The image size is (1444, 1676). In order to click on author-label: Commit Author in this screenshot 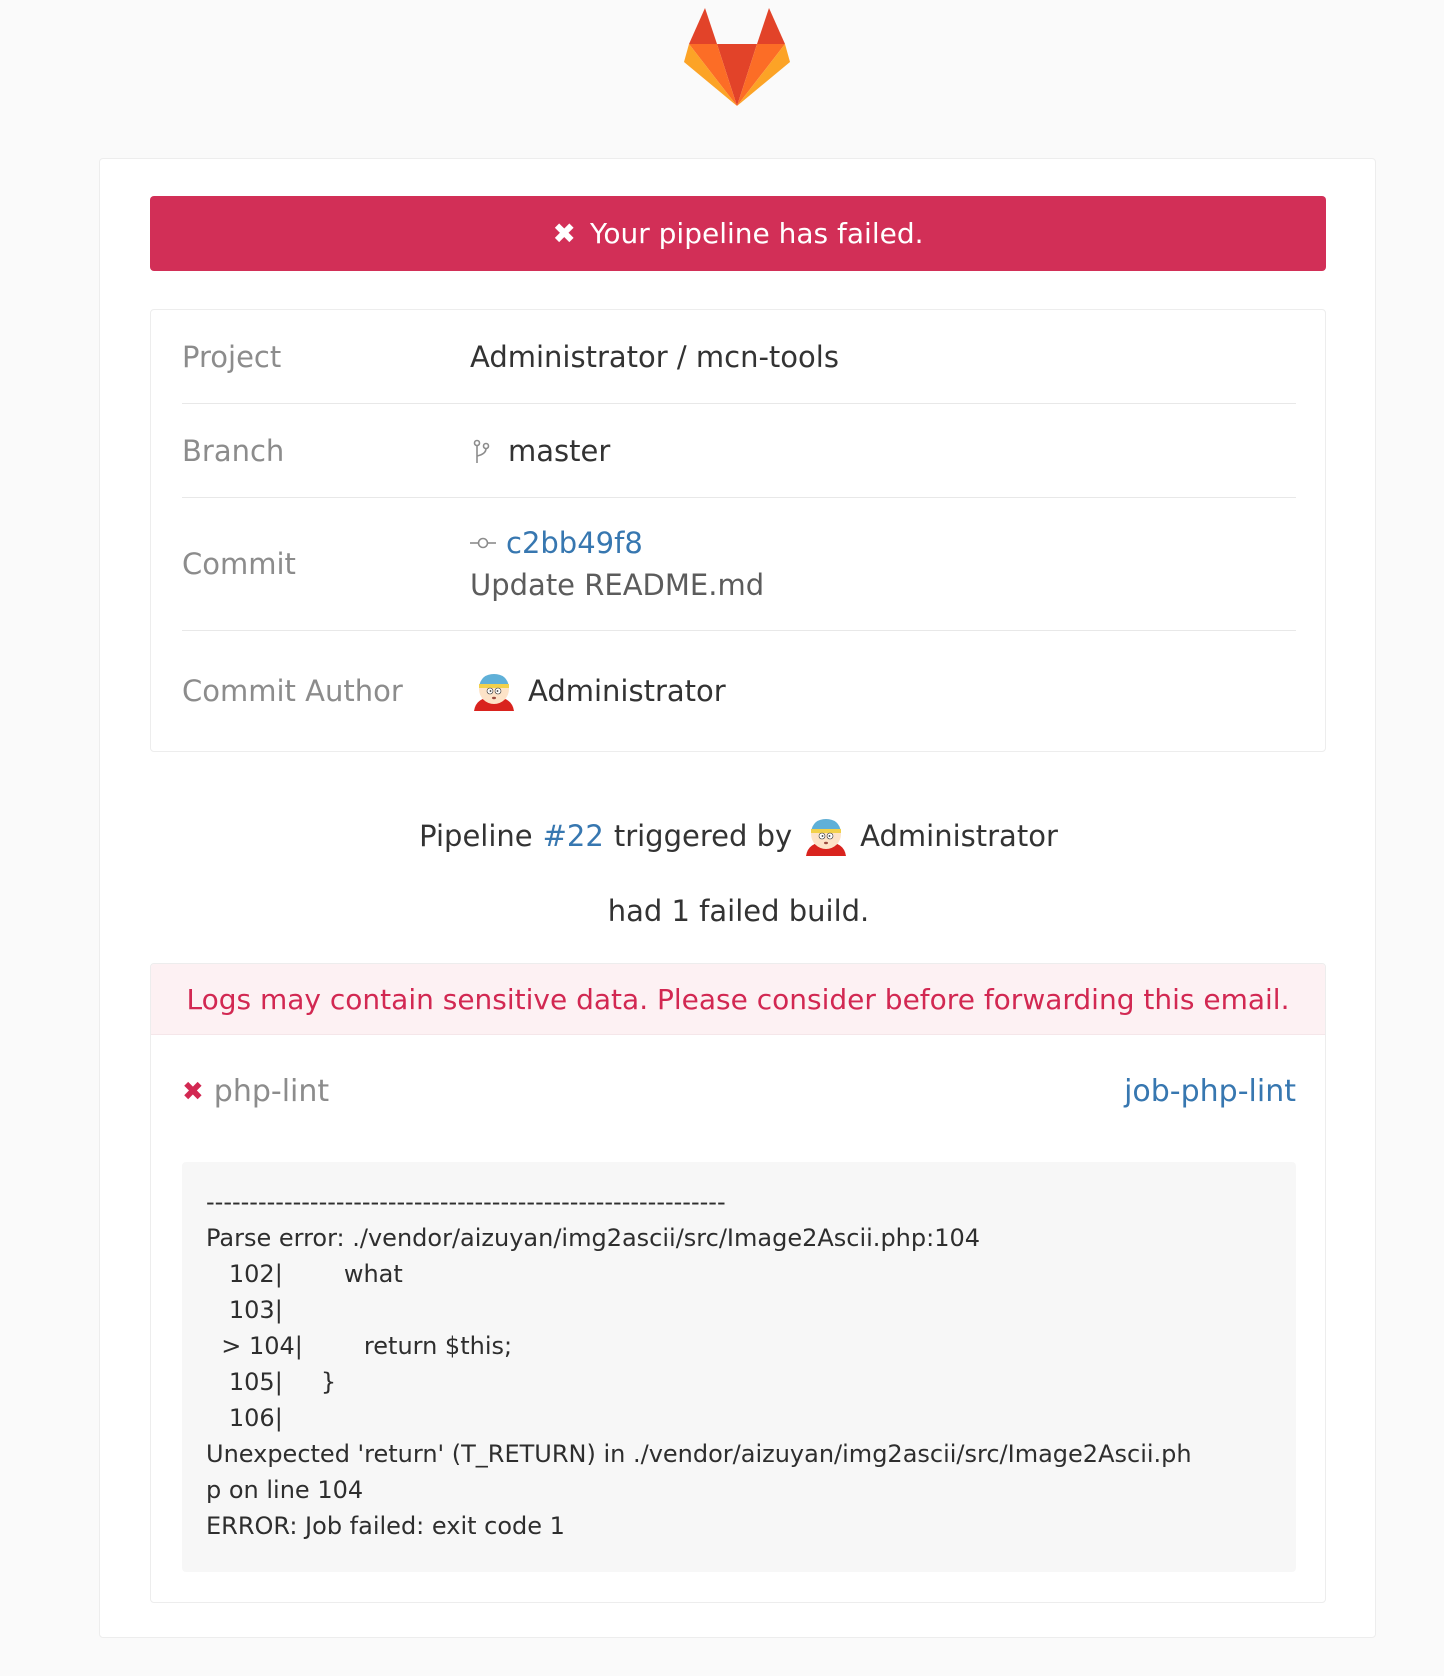, I will do `click(292, 691)`.